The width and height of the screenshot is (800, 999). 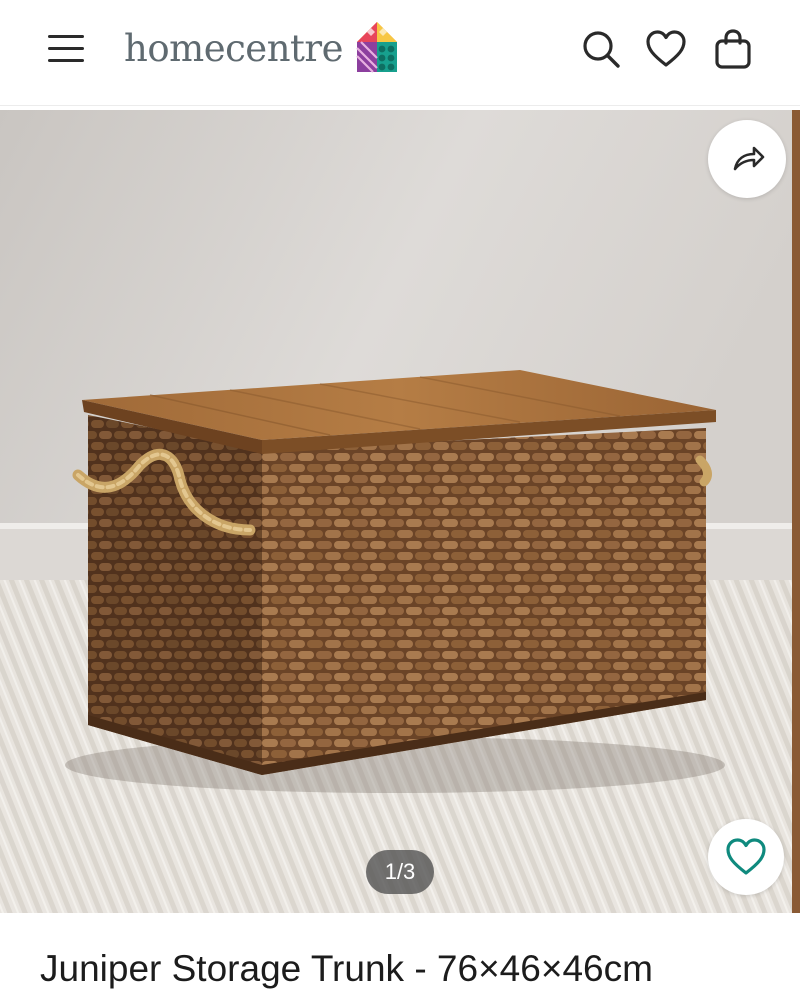 What do you see at coordinates (376, 47) in the screenshot?
I see `brand-logo-mark` at bounding box center [376, 47].